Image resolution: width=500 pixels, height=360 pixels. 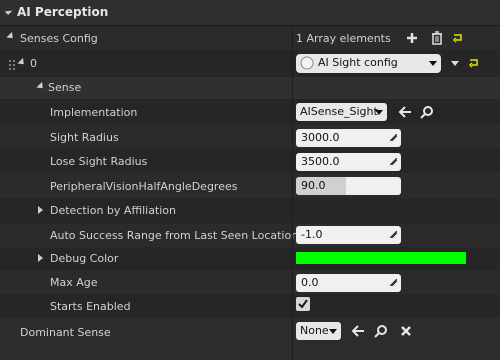 I want to click on sight-radius-row: Sight Radius 3000.0, so click(x=250, y=137).